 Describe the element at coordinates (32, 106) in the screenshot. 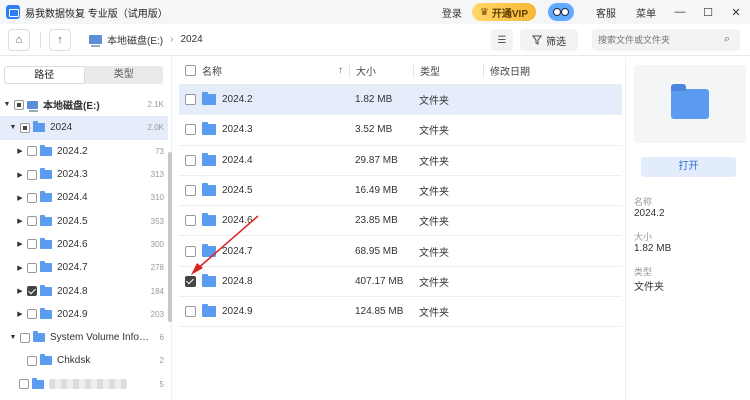

I see `drive-icon` at that location.